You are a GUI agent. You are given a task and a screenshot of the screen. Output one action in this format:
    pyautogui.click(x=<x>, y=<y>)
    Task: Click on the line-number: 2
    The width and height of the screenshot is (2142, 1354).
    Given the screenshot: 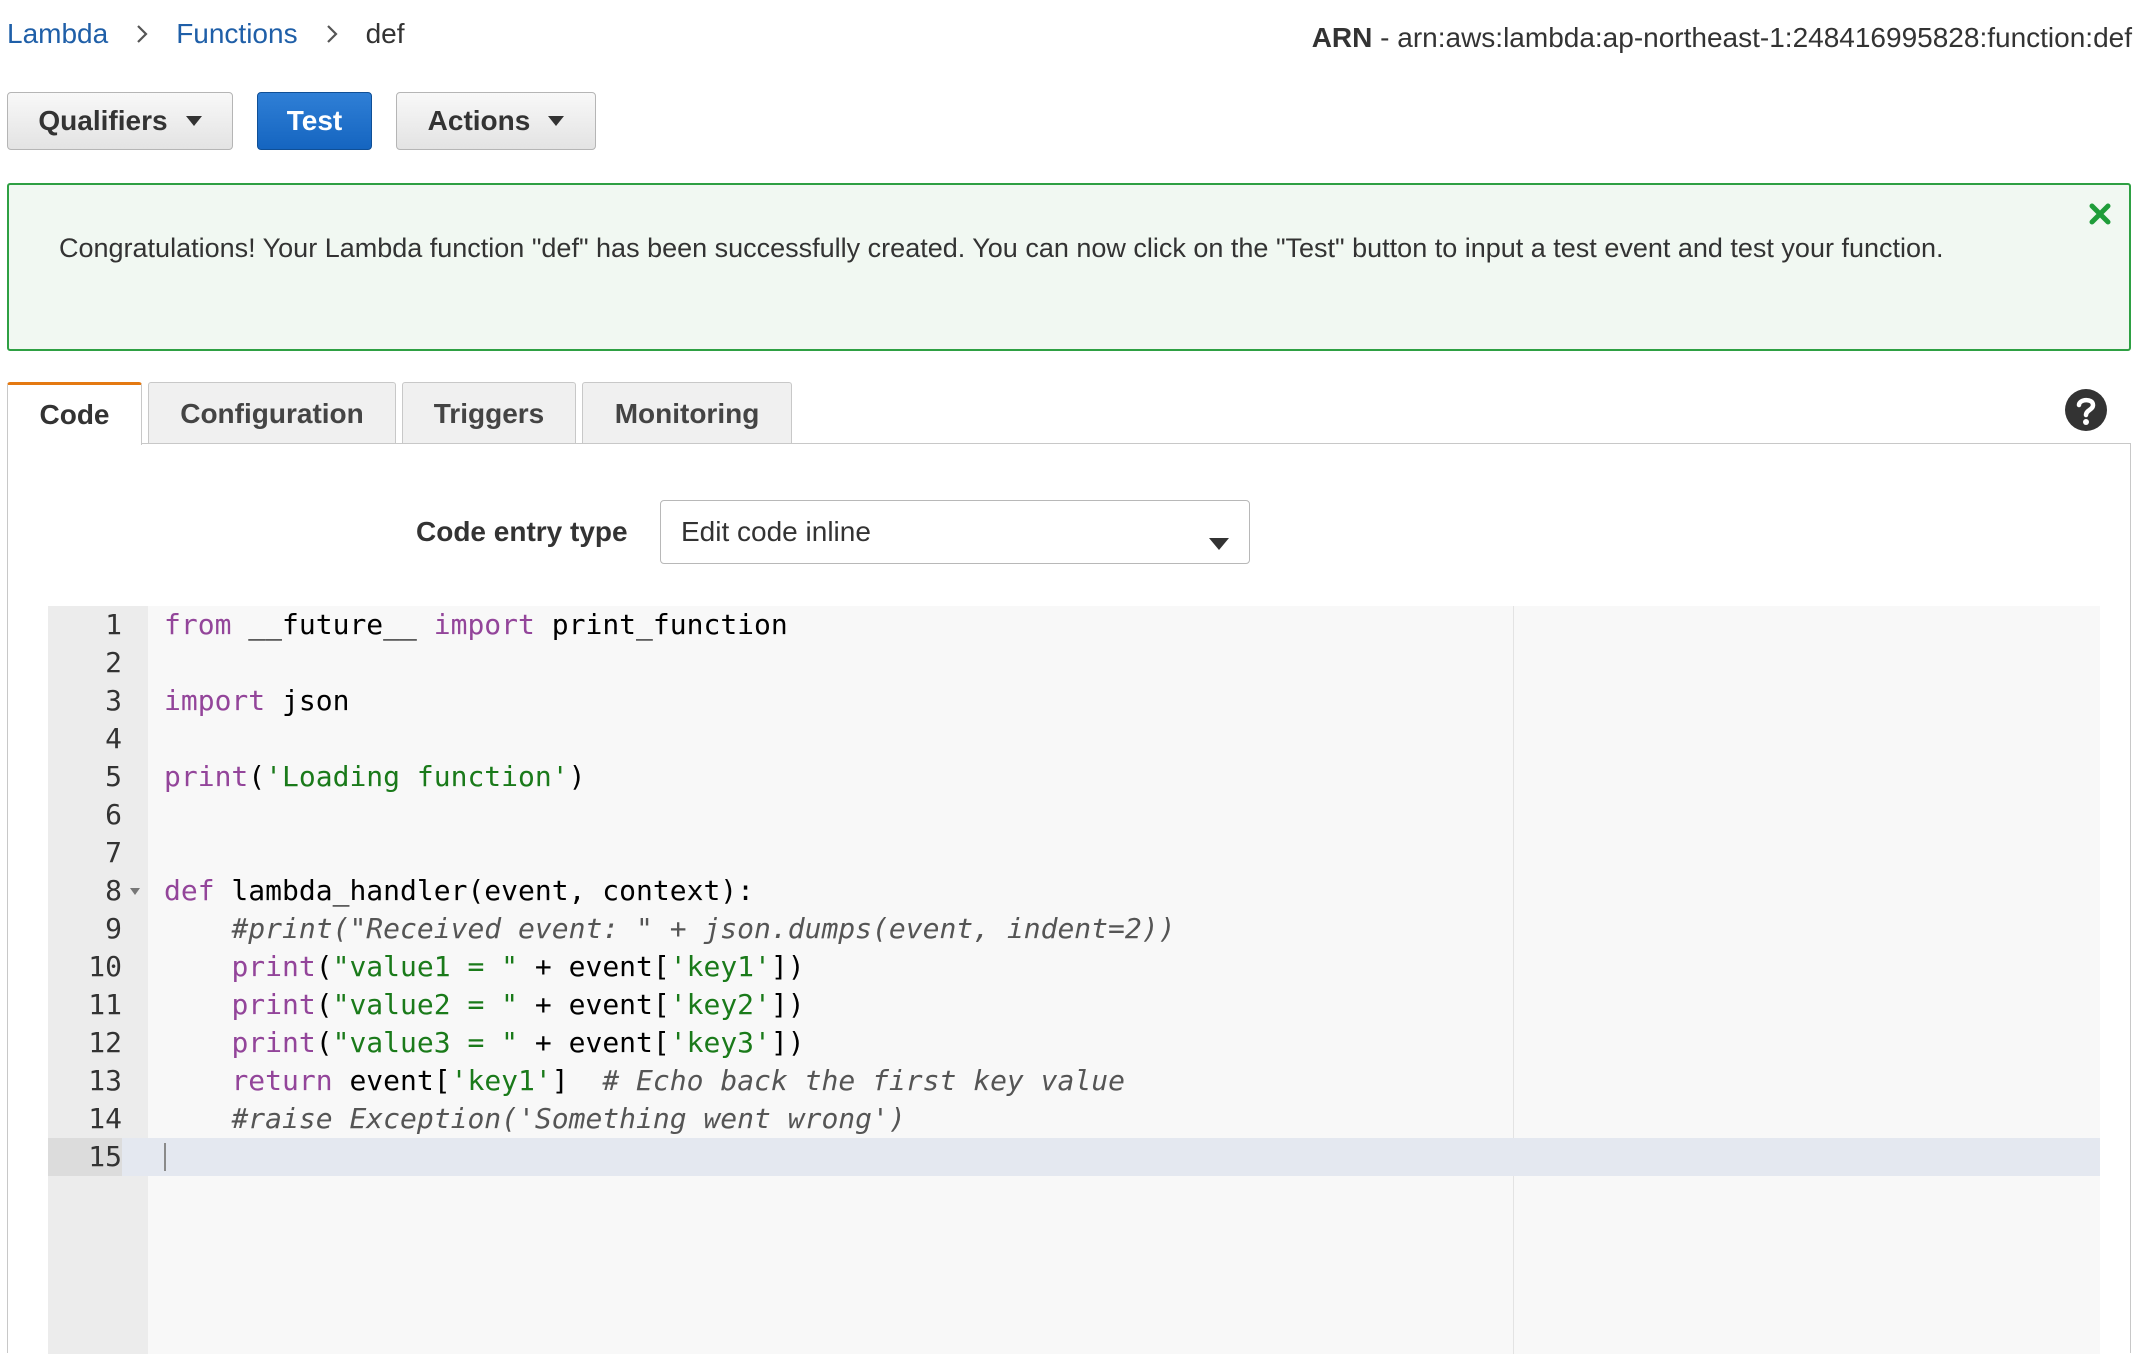 What is the action you would take?
    pyautogui.click(x=113, y=662)
    